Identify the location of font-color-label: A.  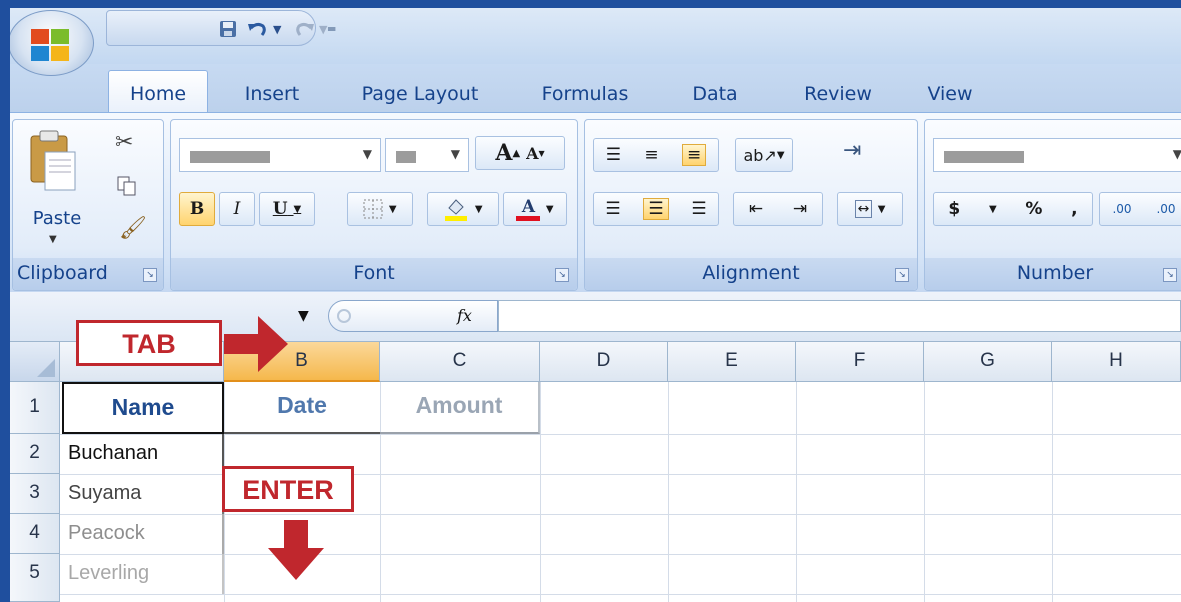
(528, 206).